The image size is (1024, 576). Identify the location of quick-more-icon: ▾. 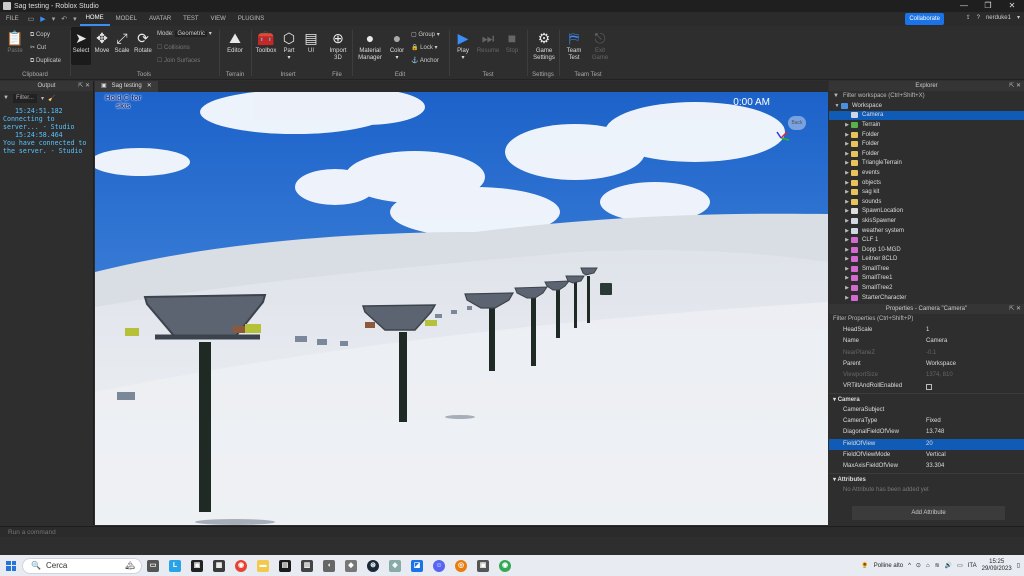
(54, 19).